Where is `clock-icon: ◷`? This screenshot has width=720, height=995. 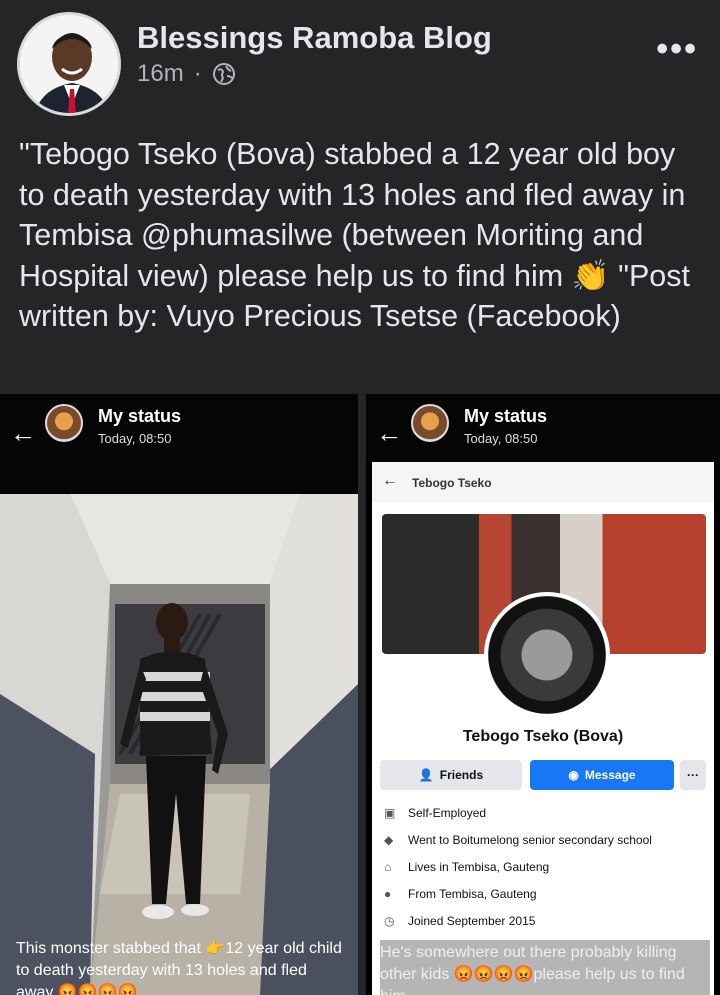 clock-icon: ◷ is located at coordinates (389, 921).